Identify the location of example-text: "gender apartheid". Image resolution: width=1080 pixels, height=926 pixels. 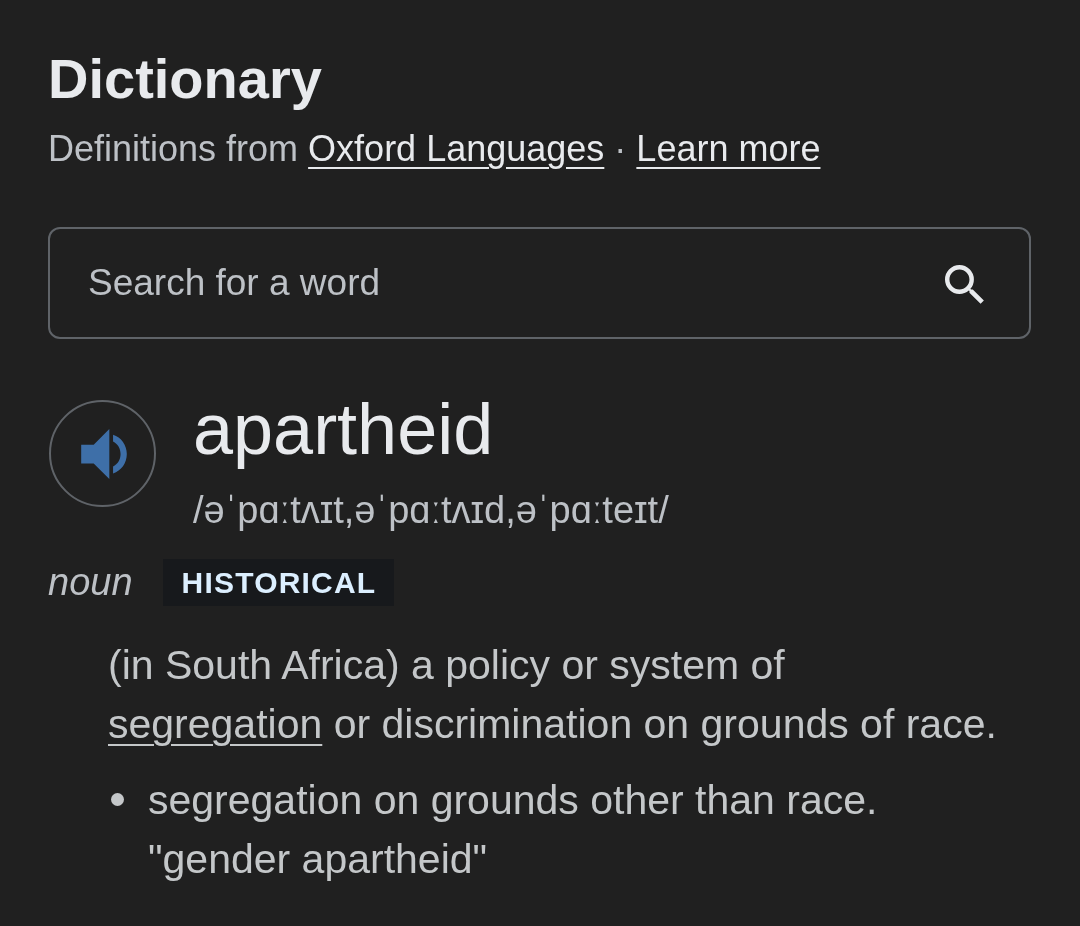
(318, 859).